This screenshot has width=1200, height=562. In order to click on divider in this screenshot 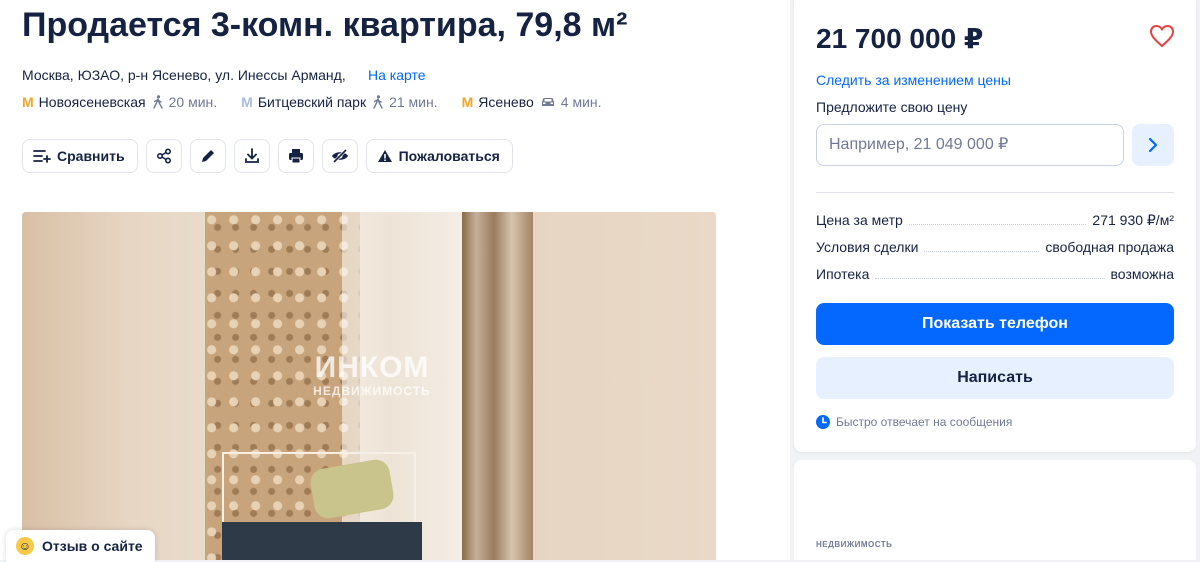, I will do `click(995, 192)`.